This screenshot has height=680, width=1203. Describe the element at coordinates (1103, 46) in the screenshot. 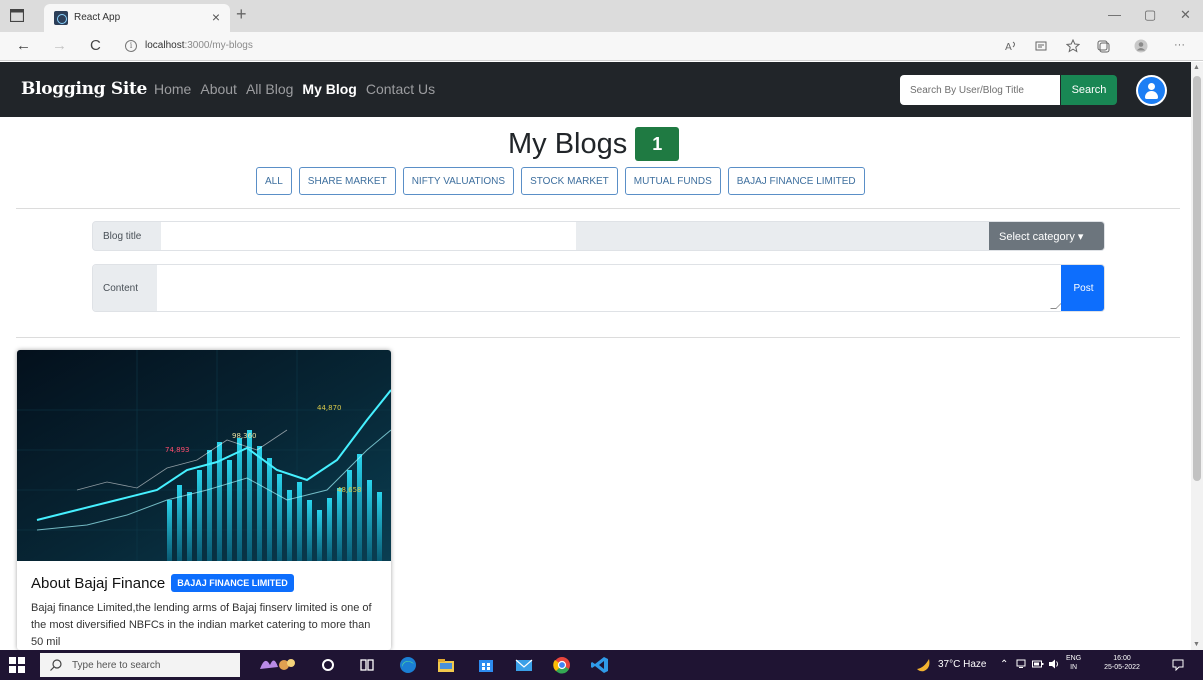

I see `collections-icon` at that location.